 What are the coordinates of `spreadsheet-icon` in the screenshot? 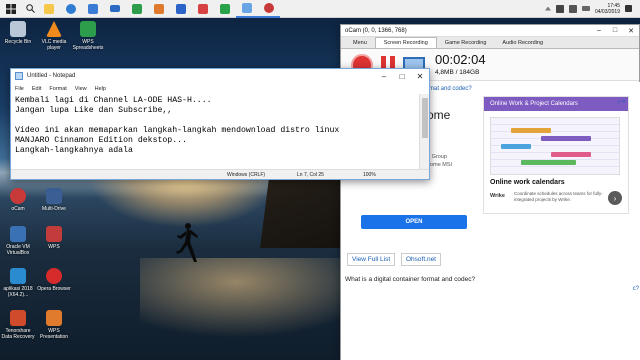 It's located at (137, 8).